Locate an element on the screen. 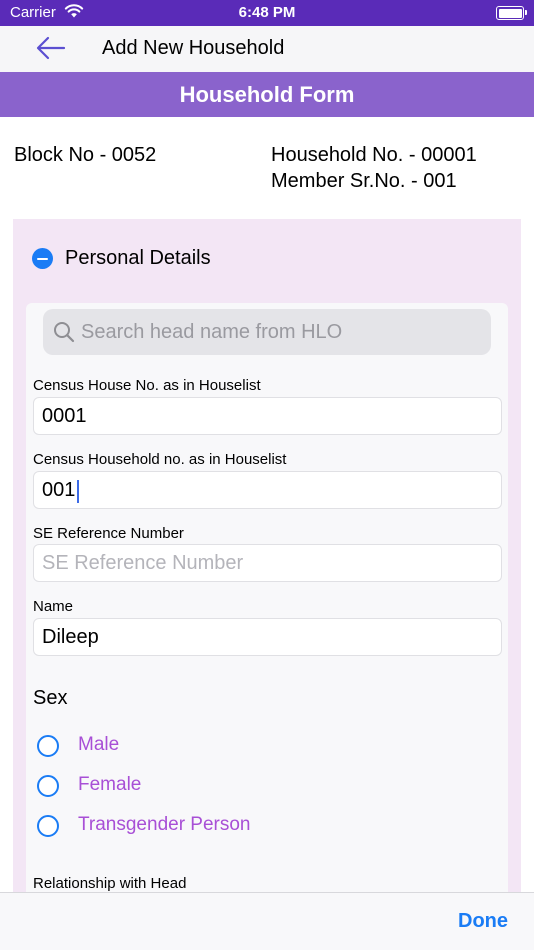 The image size is (534, 950). search-bar is located at coordinates (267, 332).